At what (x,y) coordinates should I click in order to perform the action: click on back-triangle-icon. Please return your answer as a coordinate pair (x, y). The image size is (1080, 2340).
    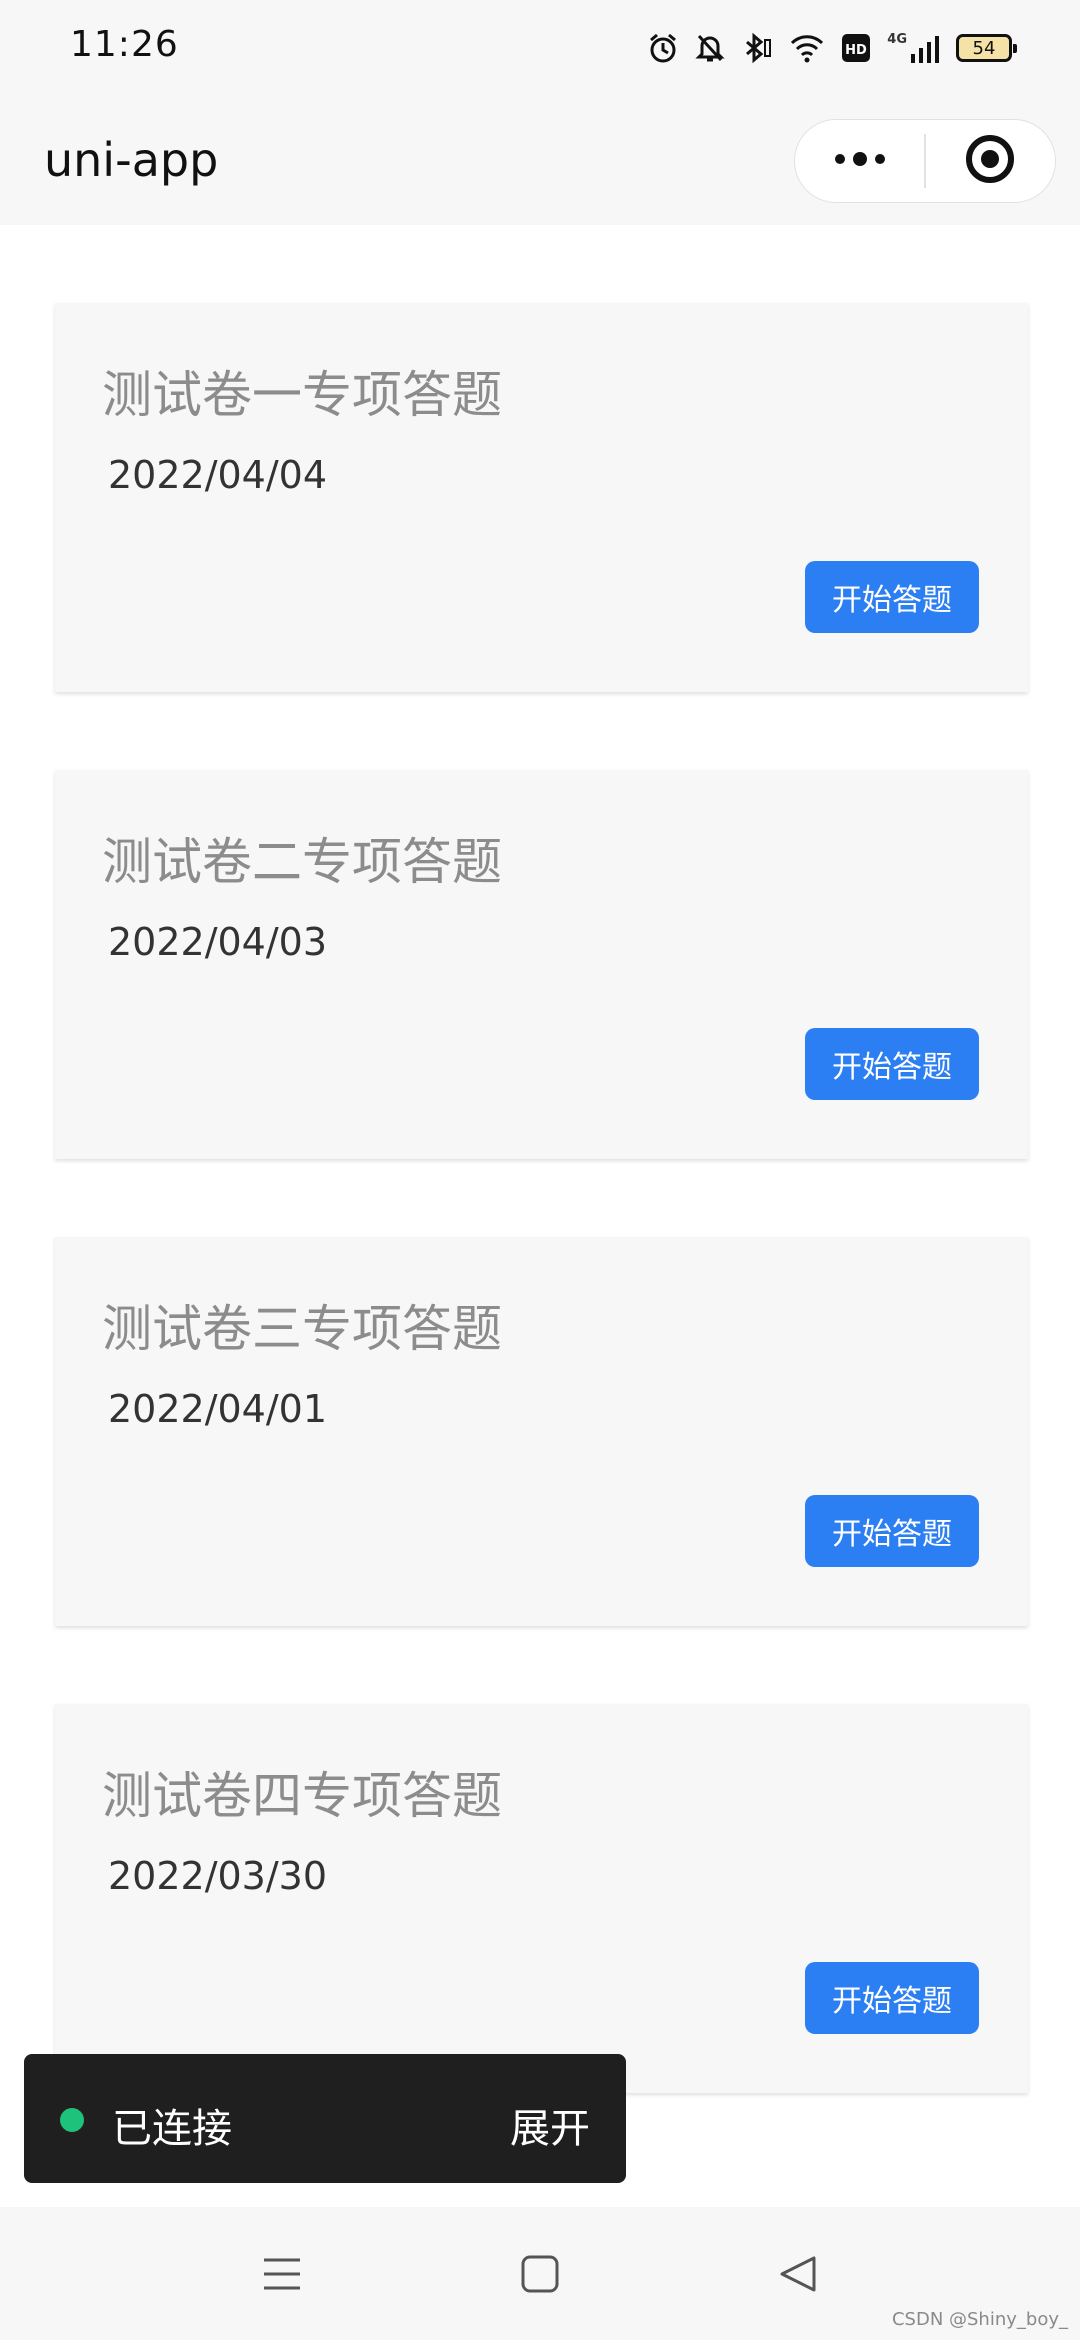
    Looking at the image, I should click on (798, 2274).